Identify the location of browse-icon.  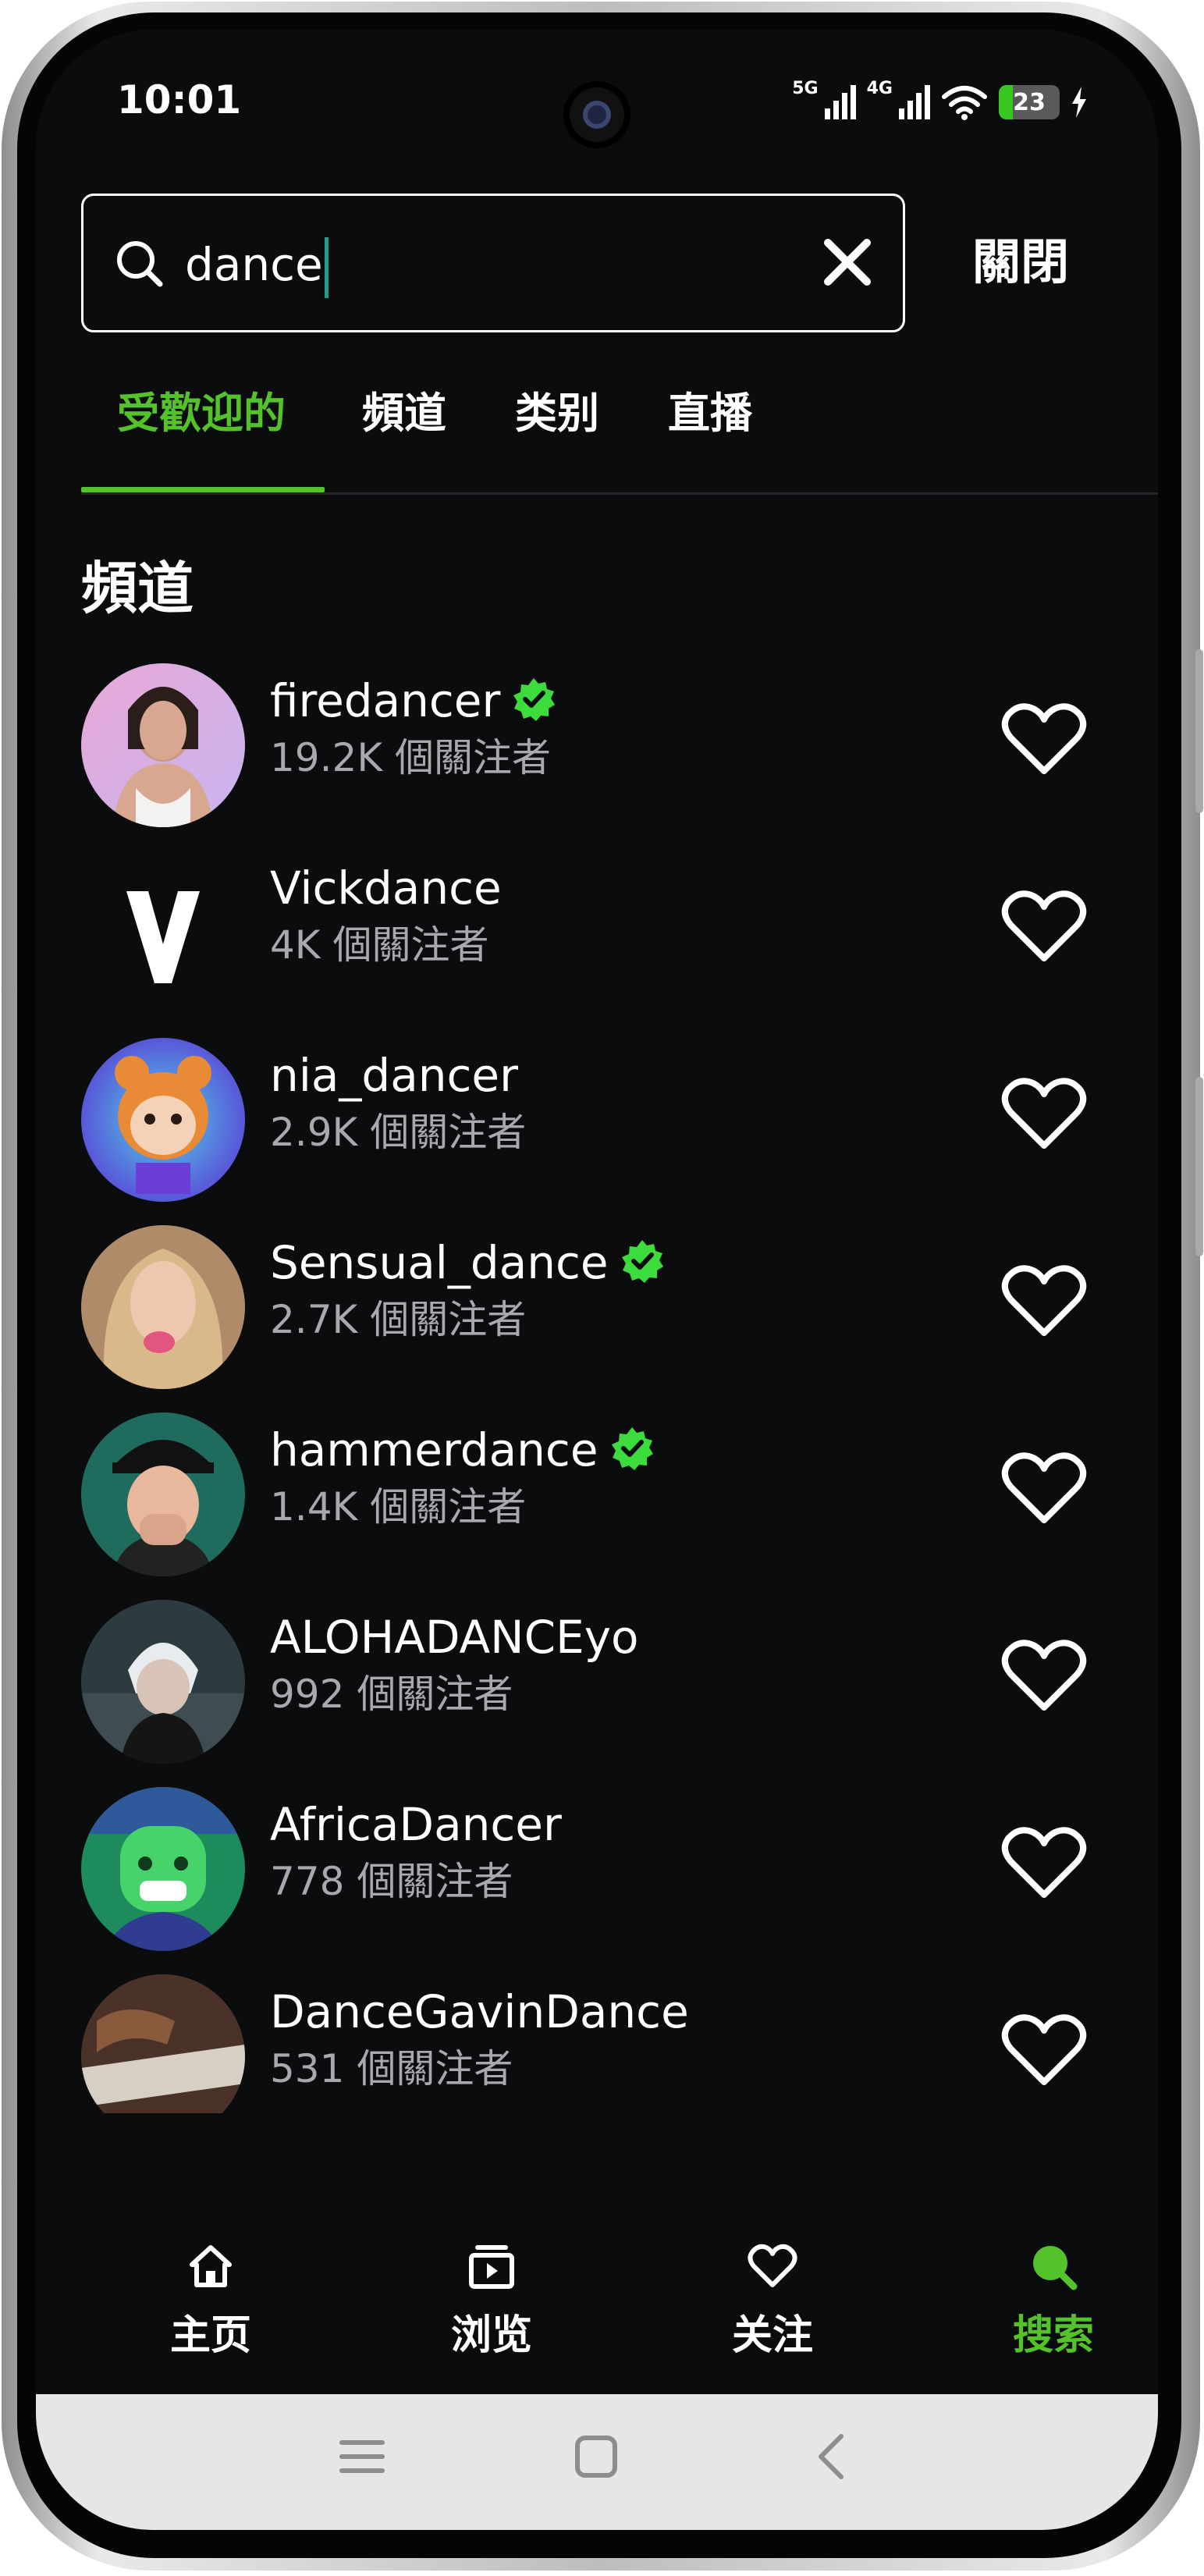
(491, 2267).